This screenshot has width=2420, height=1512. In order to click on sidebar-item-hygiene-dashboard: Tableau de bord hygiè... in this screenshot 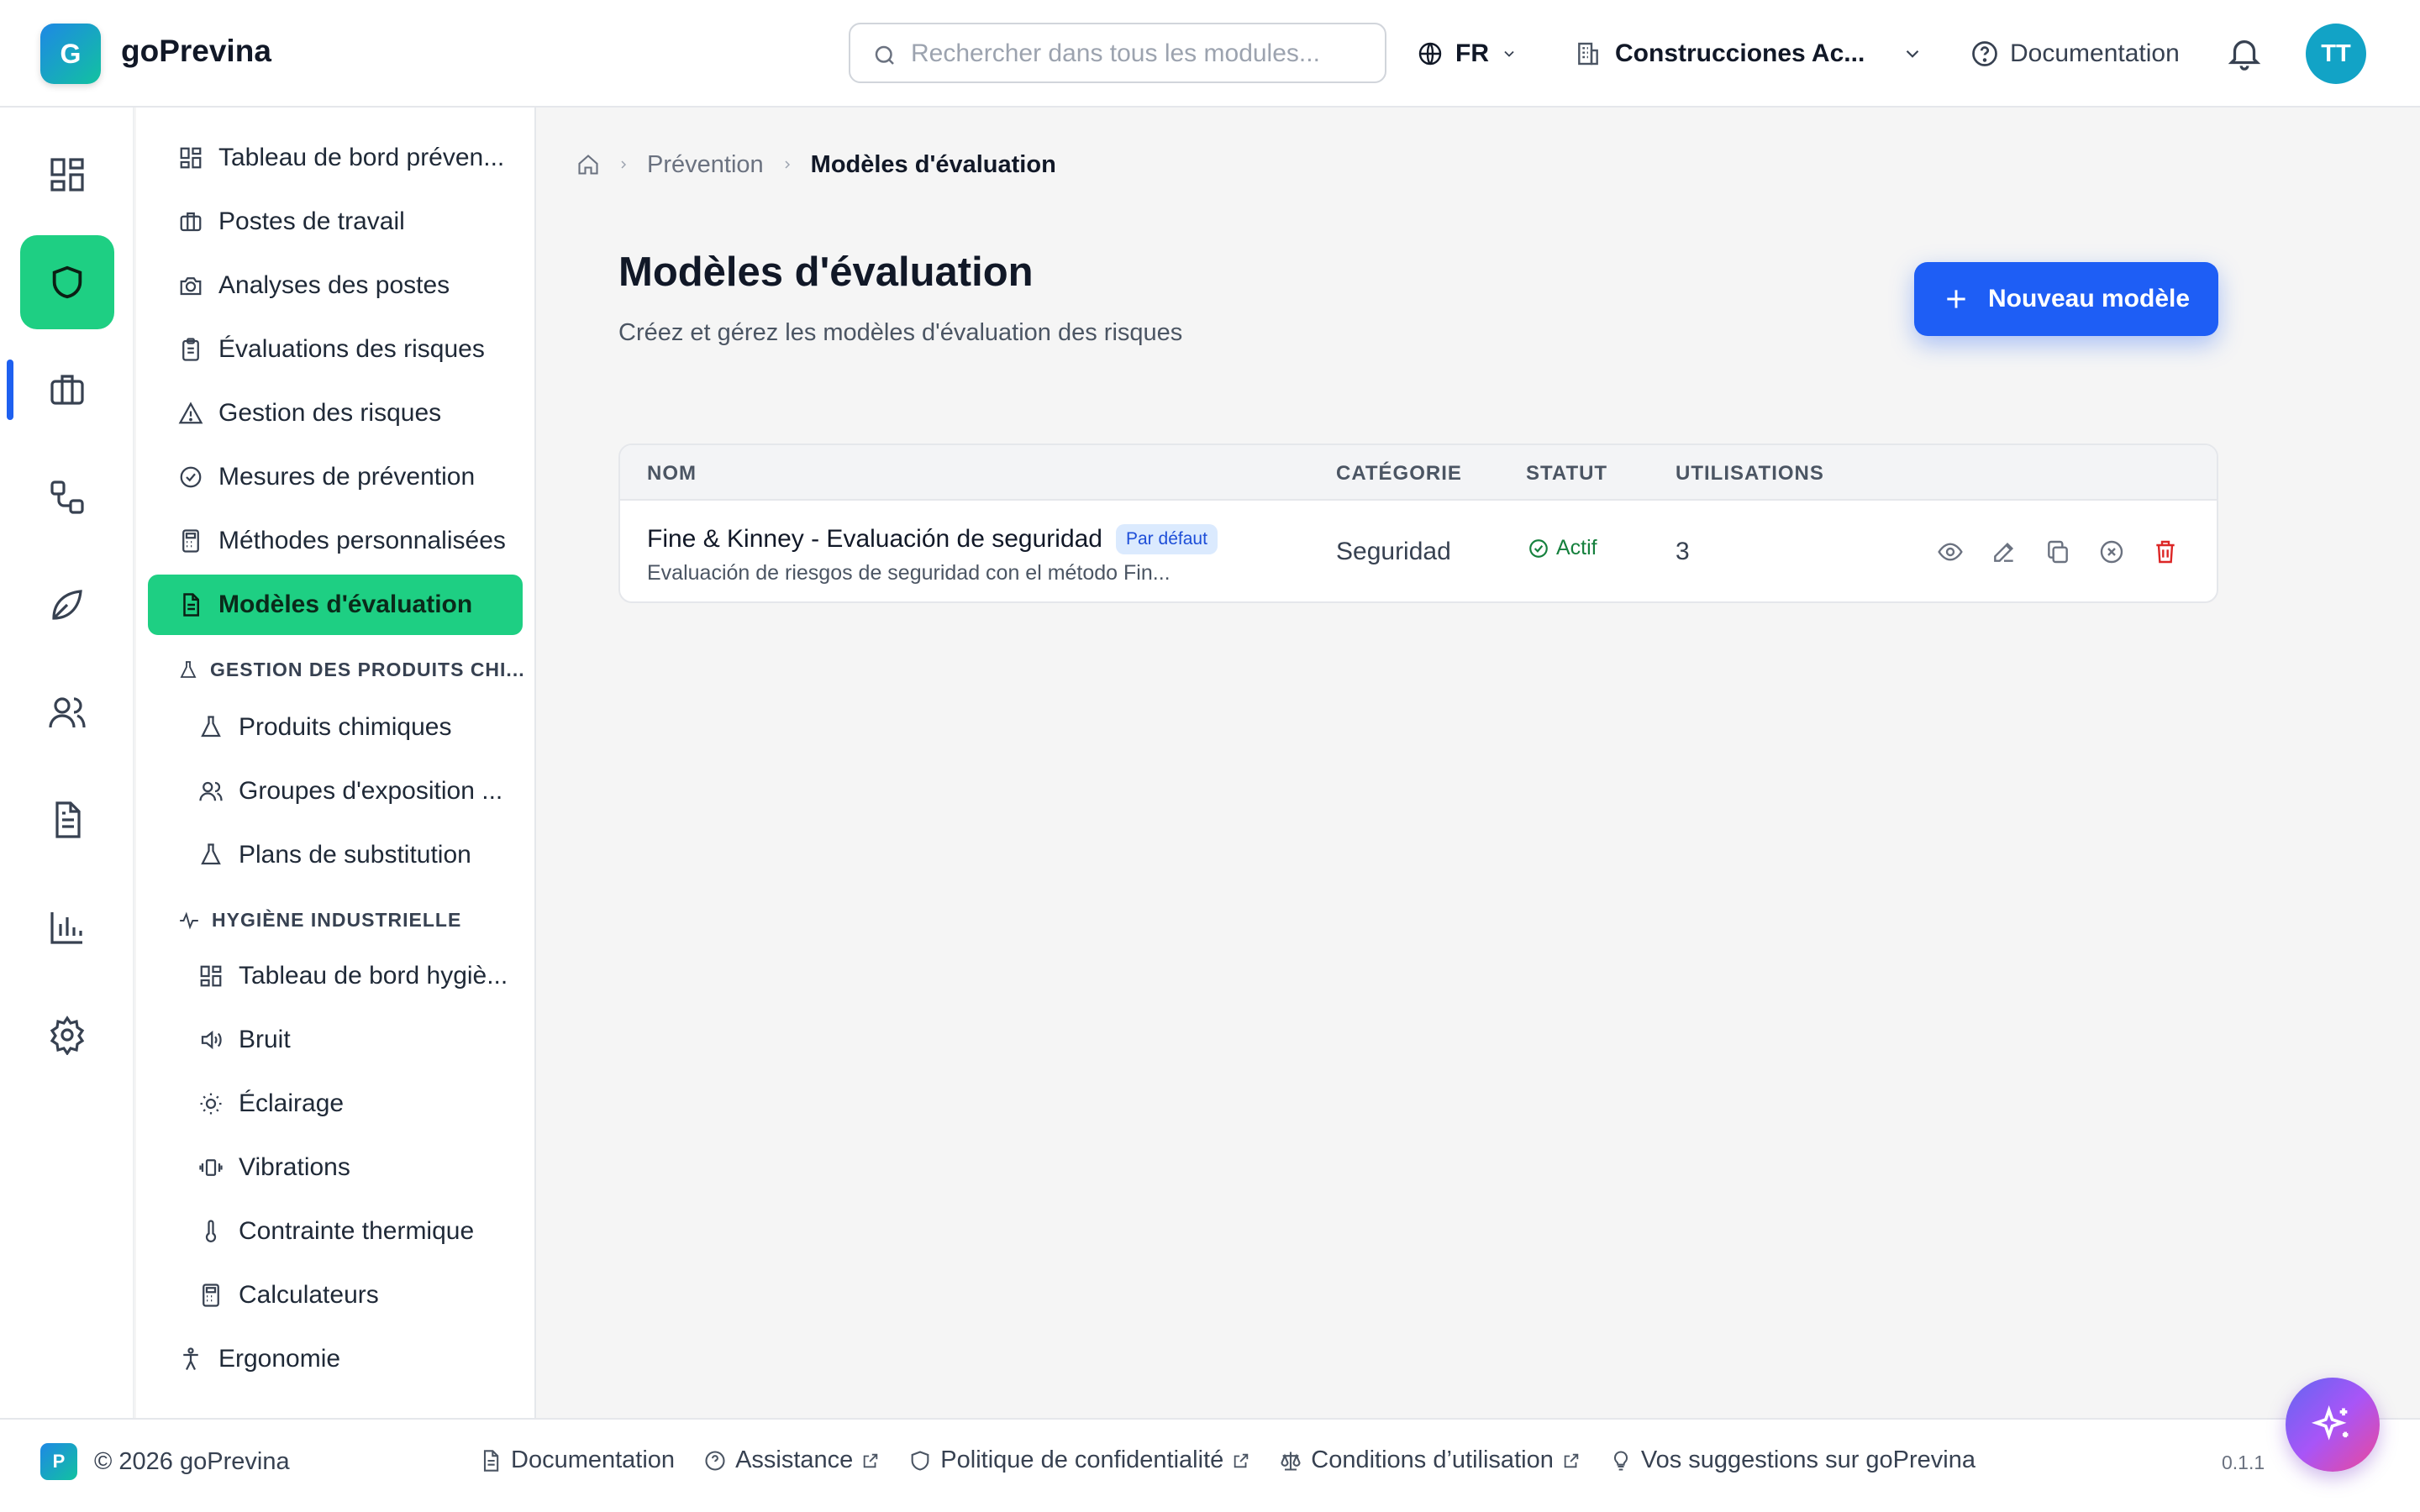, I will do `click(336, 976)`.